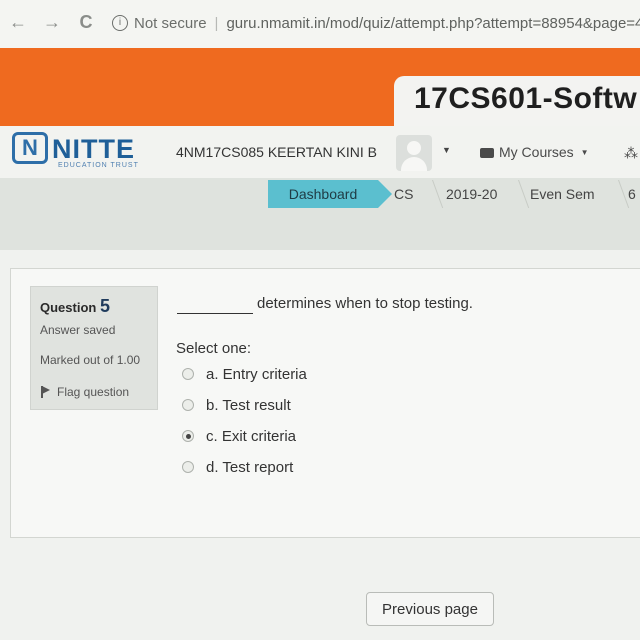 The width and height of the screenshot is (640, 640). I want to click on my-courses-label: My Courses, so click(536, 152).